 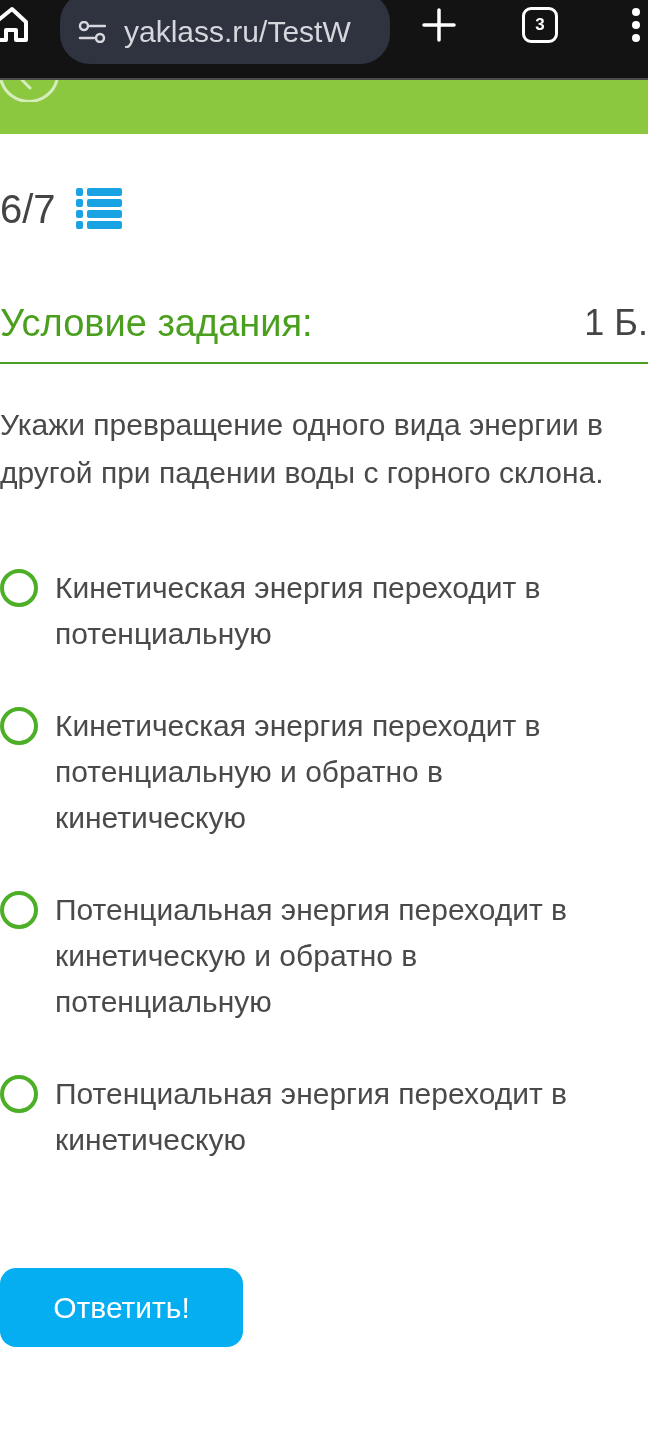 What do you see at coordinates (540, 25) in the screenshot?
I see `tab-count-button: 3` at bounding box center [540, 25].